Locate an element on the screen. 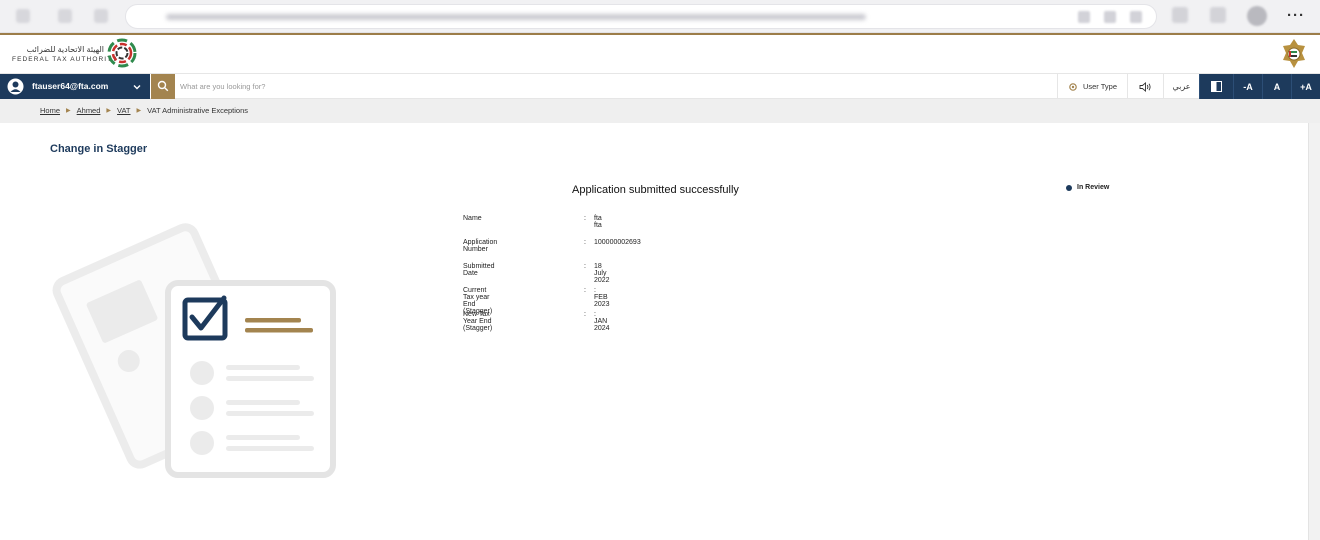 The height and width of the screenshot is (540, 1320). detail-value: 100000002693 is located at coordinates (617, 242).